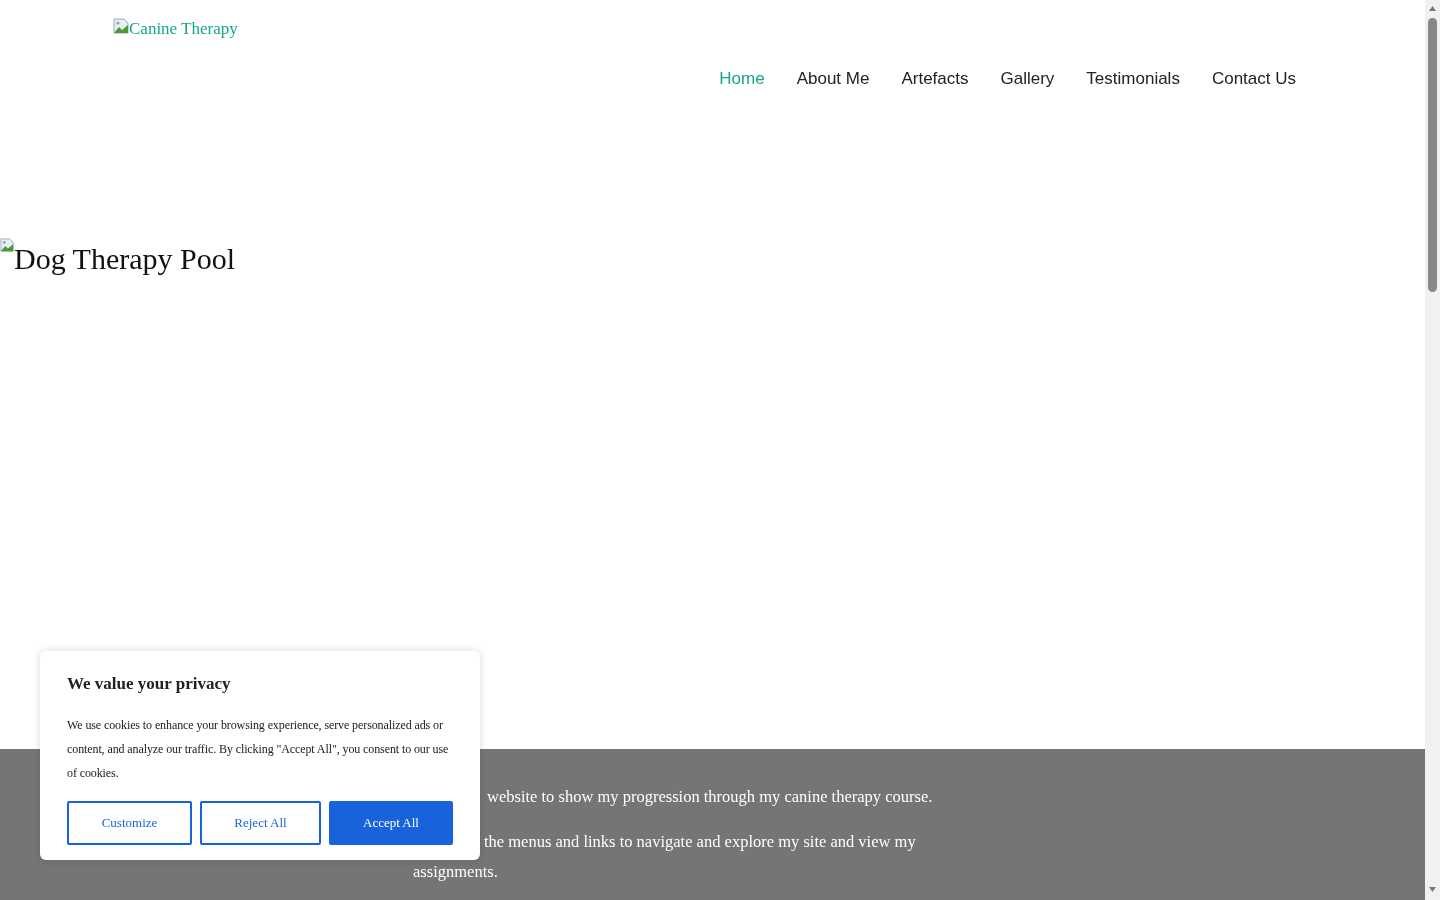 Image resolution: width=1440 pixels, height=900 pixels. What do you see at coordinates (258, 749) in the screenshot?
I see `cookie-text: We use cookies to enhance your browsing experience, serve personalized ads or content, and analyze our traffic. By clicking "Accept All", you consent to our use of cookies.` at bounding box center [258, 749].